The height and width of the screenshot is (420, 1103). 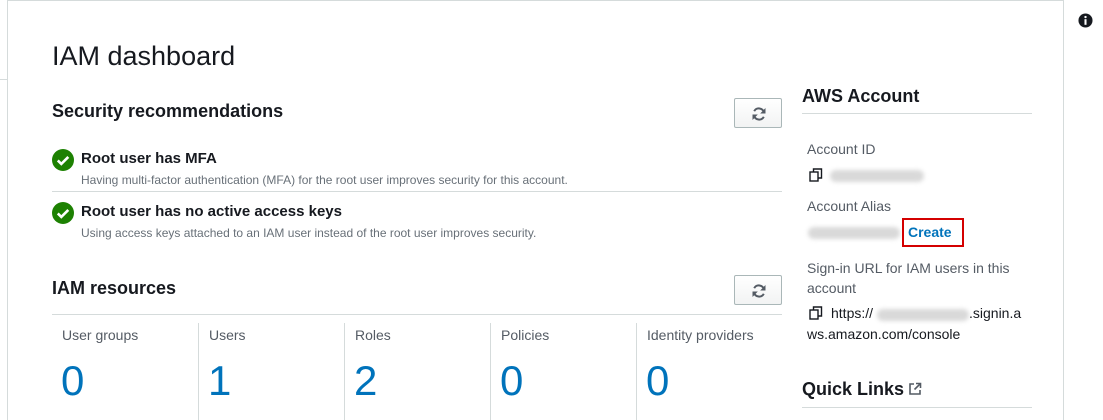 What do you see at coordinates (852, 313) in the screenshot?
I see `signin-url-prefix: https://` at bounding box center [852, 313].